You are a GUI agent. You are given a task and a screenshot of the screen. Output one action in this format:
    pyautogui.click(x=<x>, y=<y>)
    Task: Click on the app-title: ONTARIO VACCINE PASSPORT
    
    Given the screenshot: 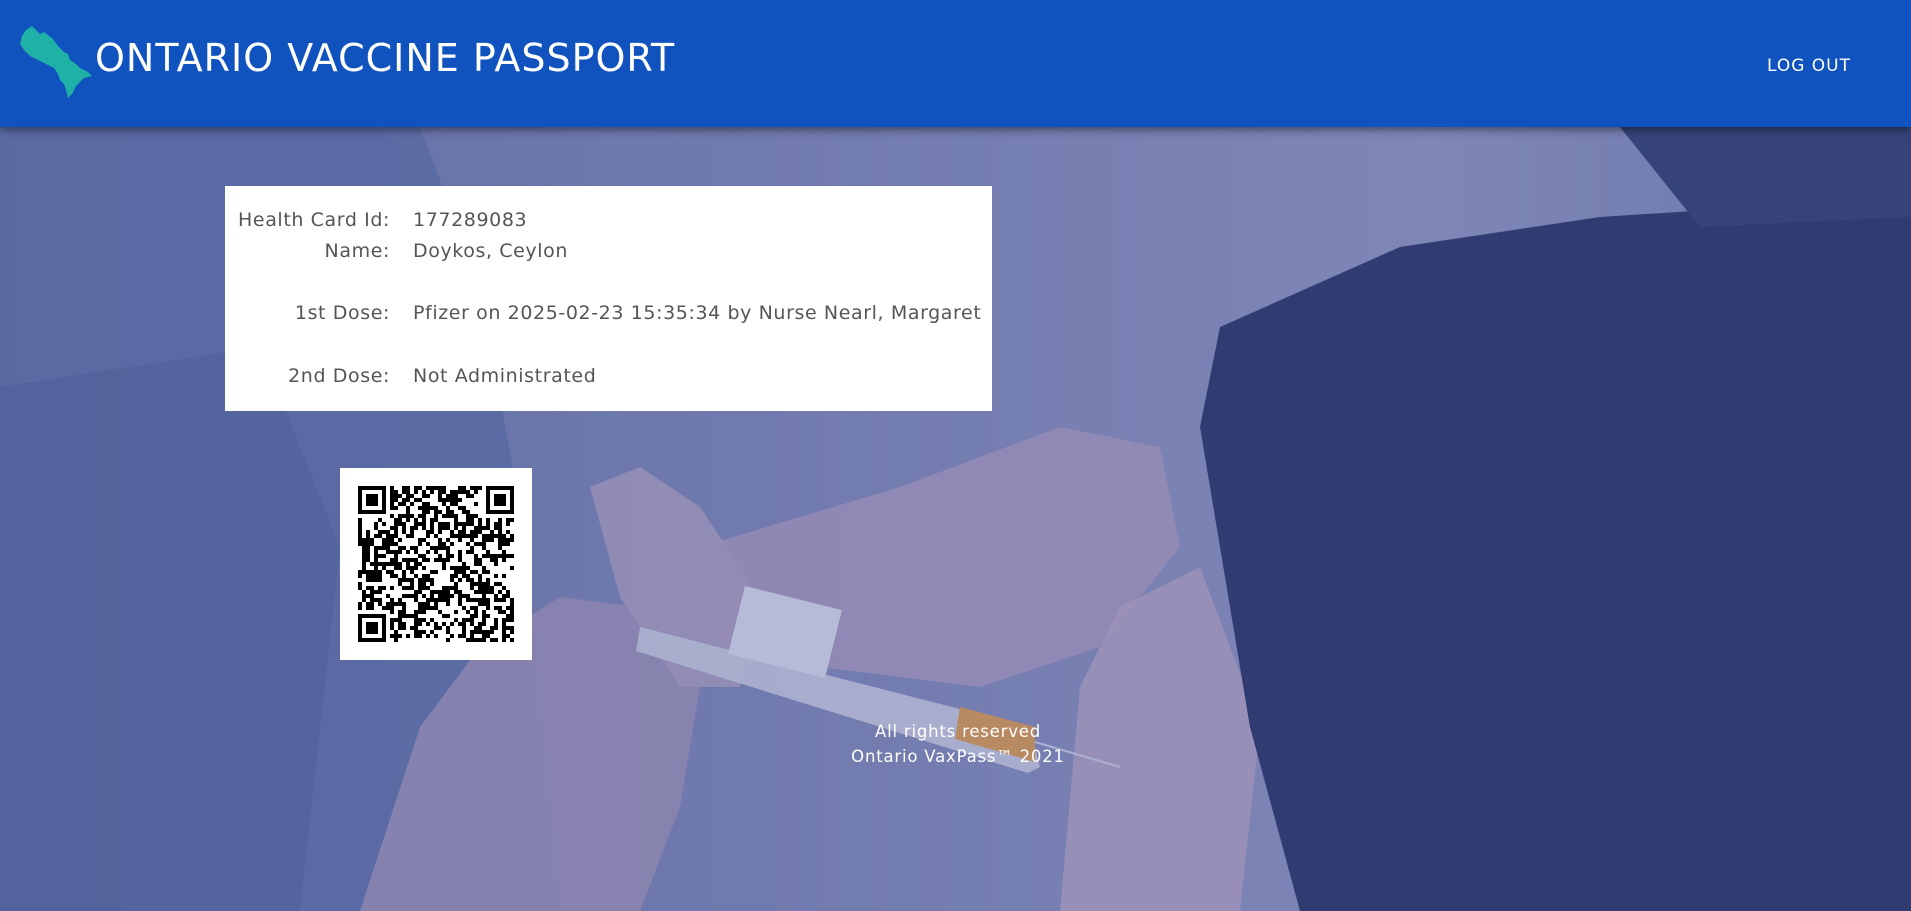 What is the action you would take?
    pyautogui.click(x=385, y=58)
    